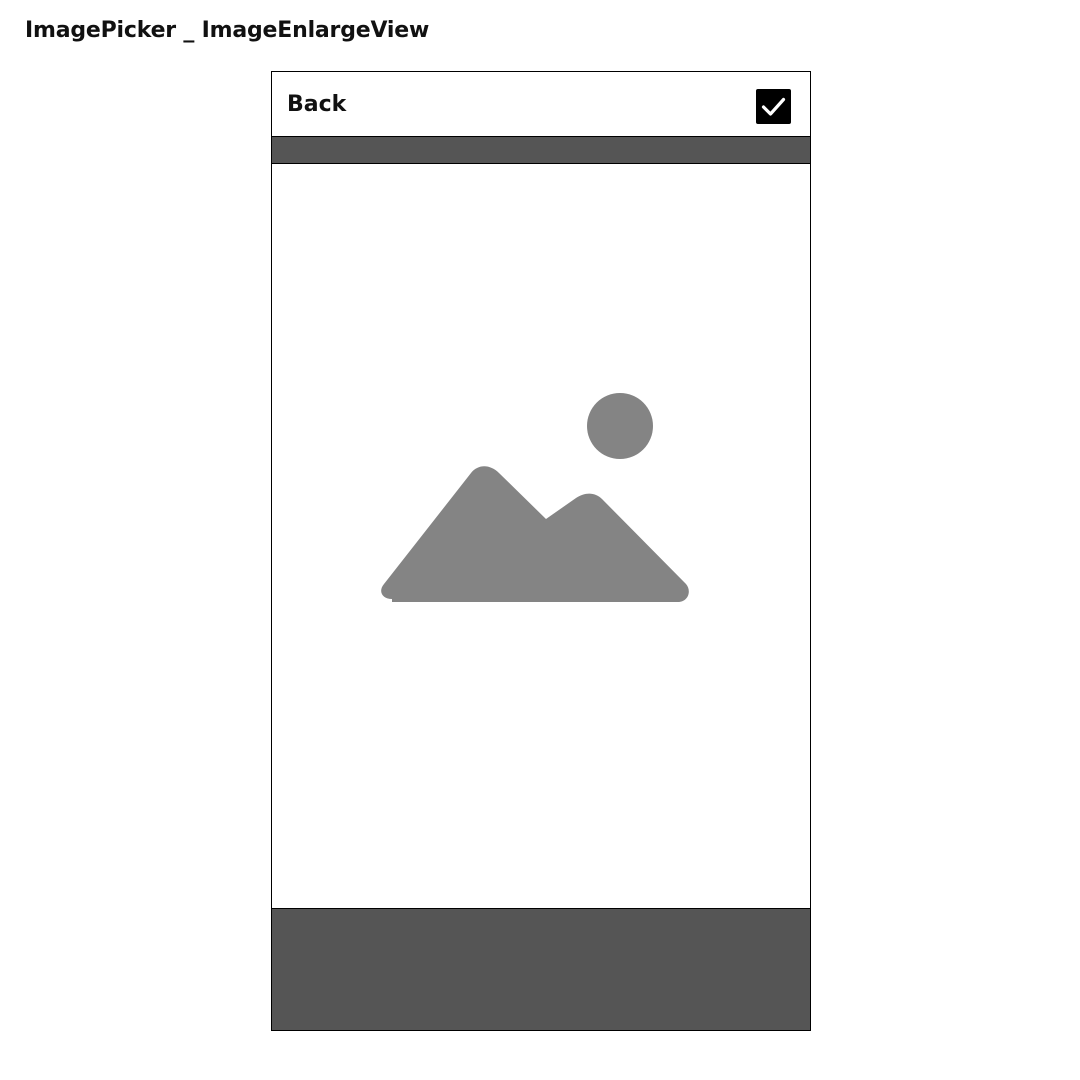 The width and height of the screenshot is (1080, 1080). I want to click on mountains-shape, so click(535, 534).